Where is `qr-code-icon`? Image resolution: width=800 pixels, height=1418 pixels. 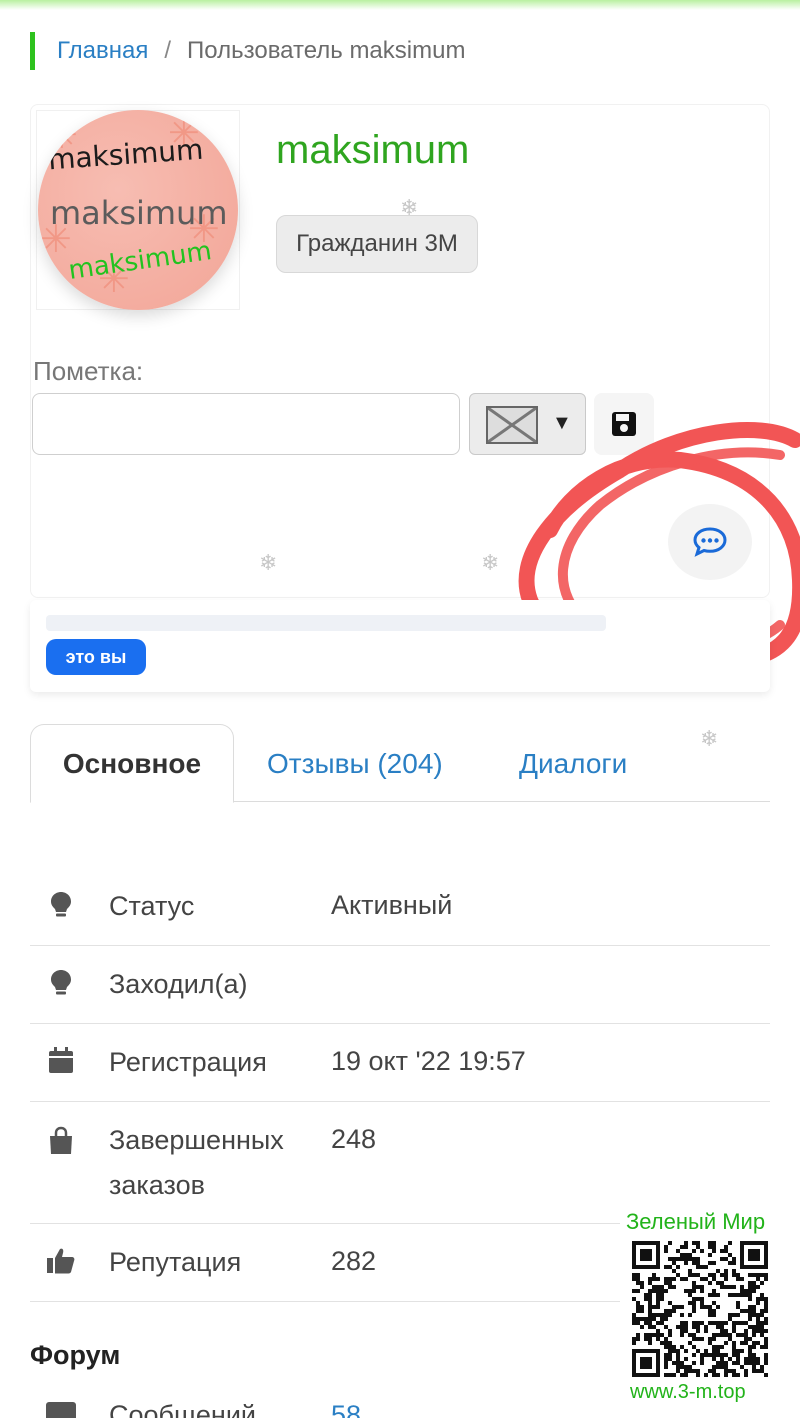
qr-code-icon is located at coordinates (700, 1309).